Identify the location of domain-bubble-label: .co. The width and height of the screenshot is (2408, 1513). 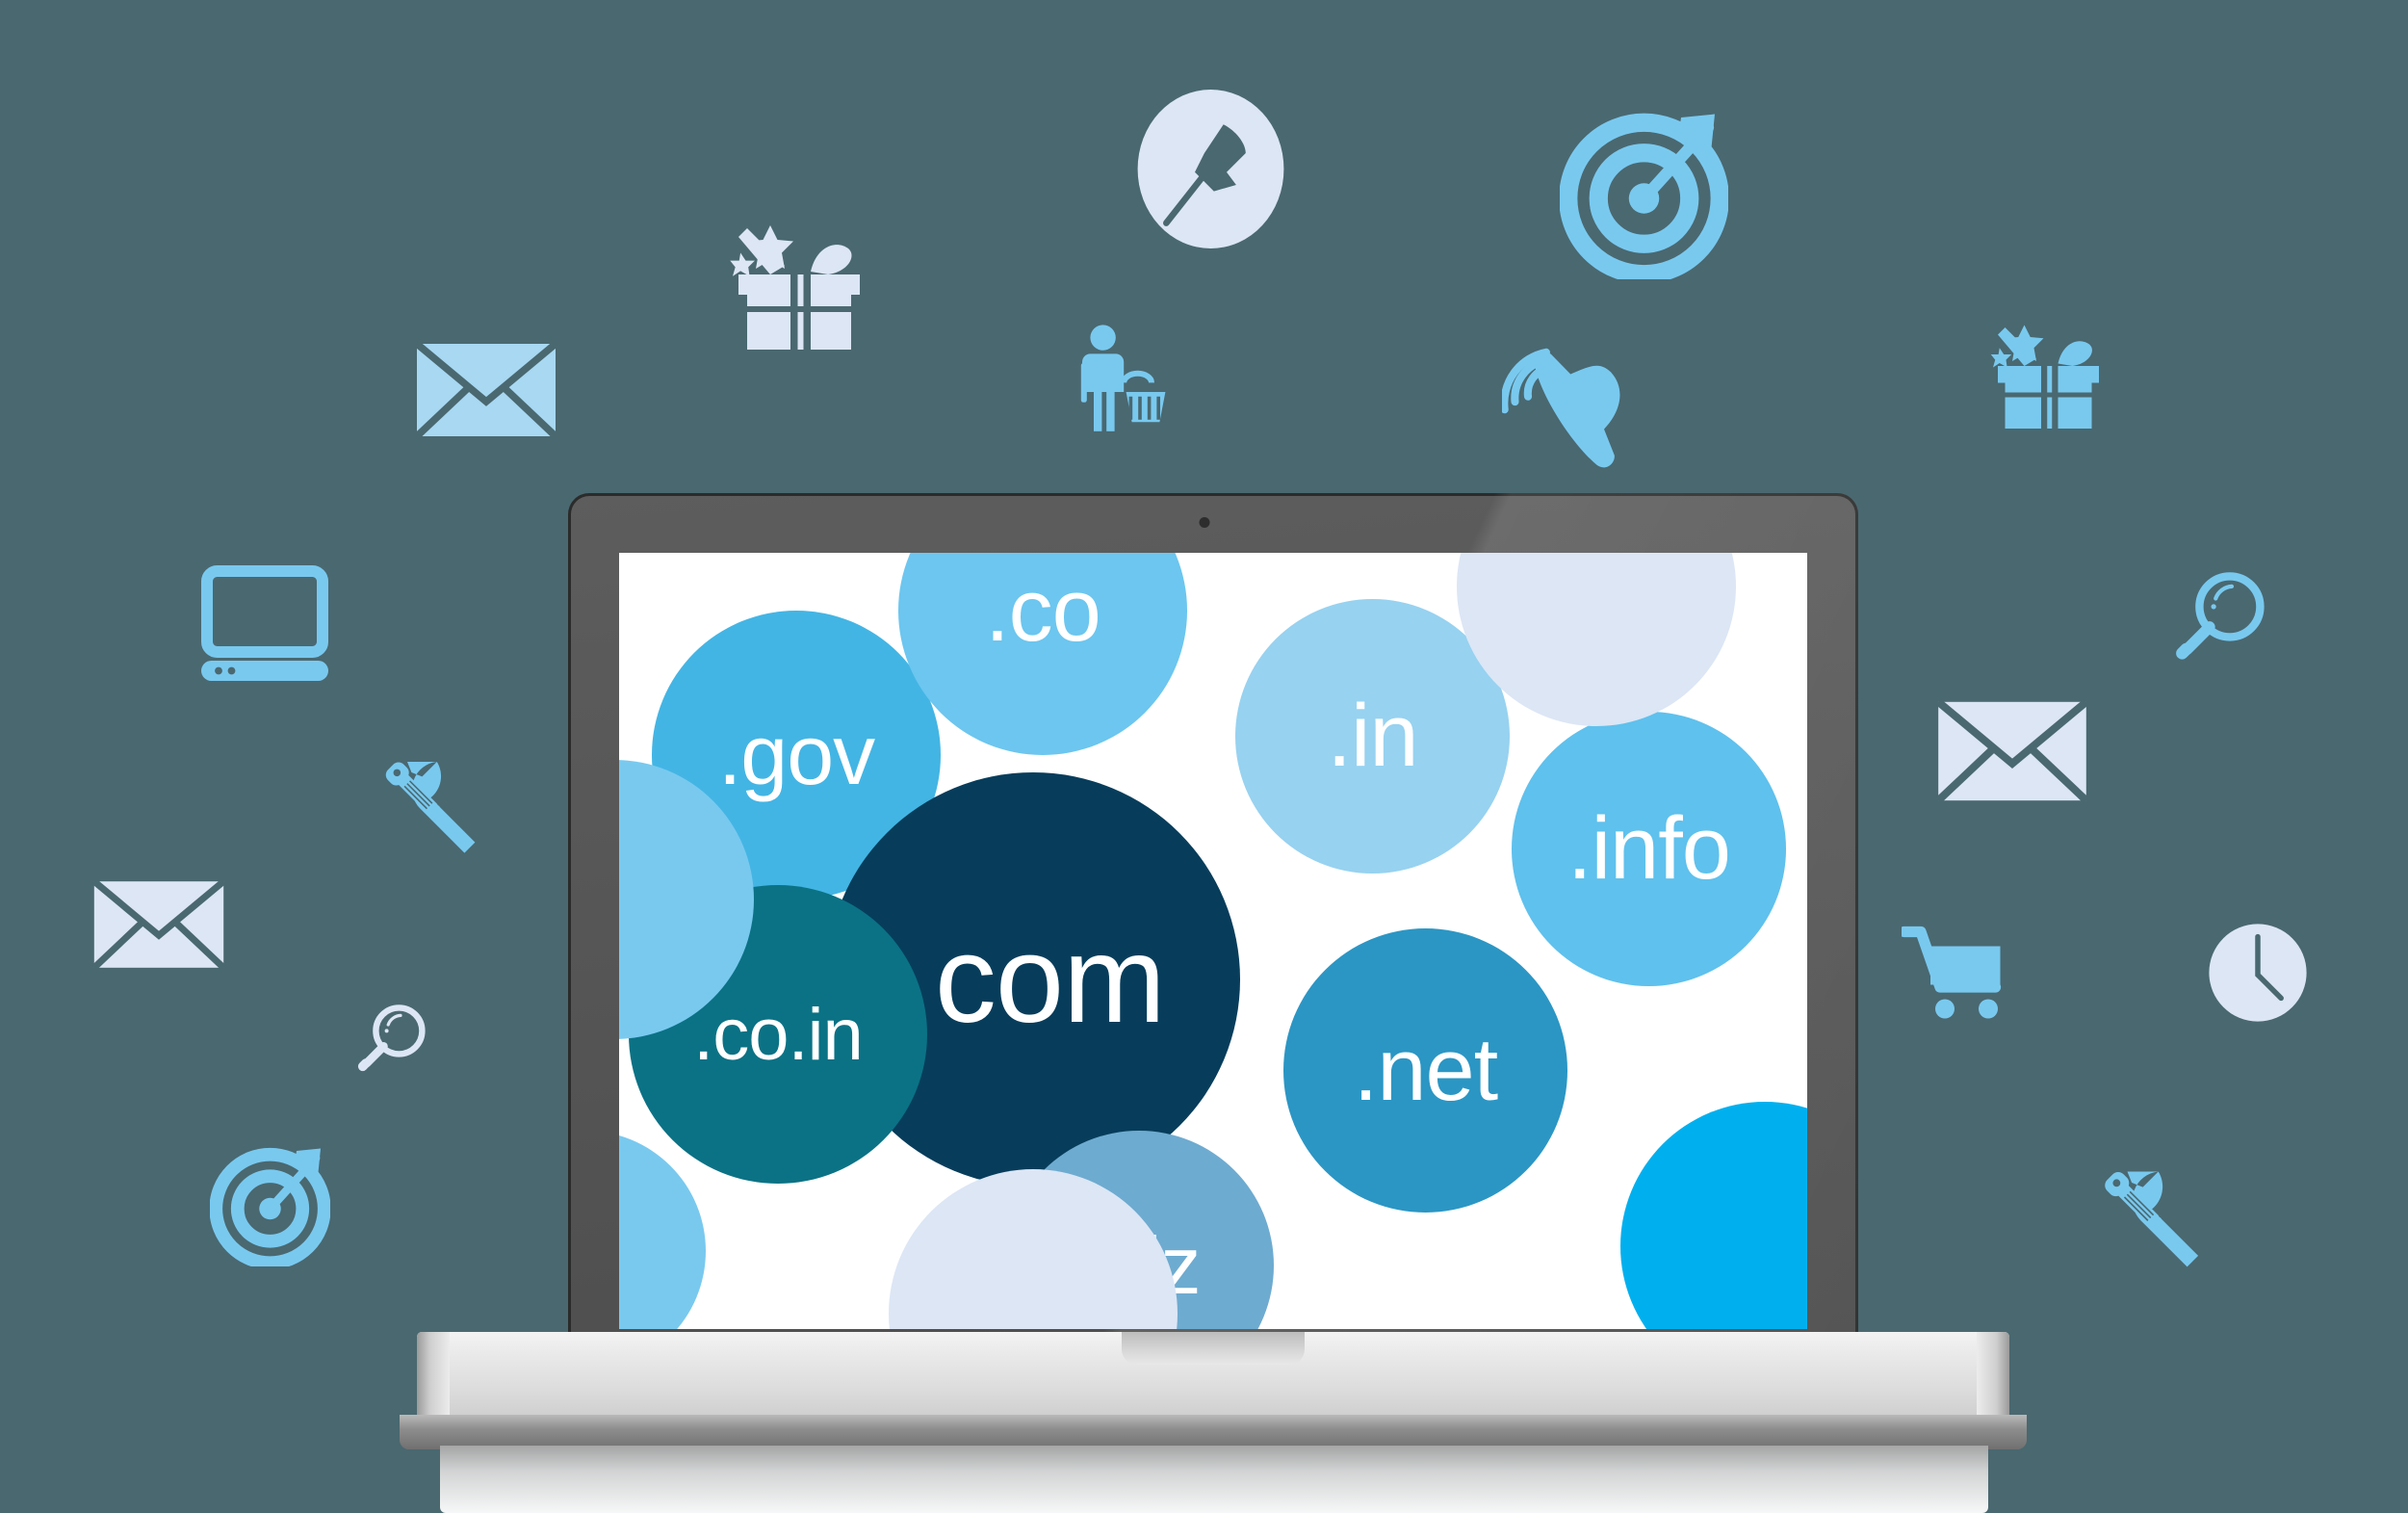
(1043, 610).